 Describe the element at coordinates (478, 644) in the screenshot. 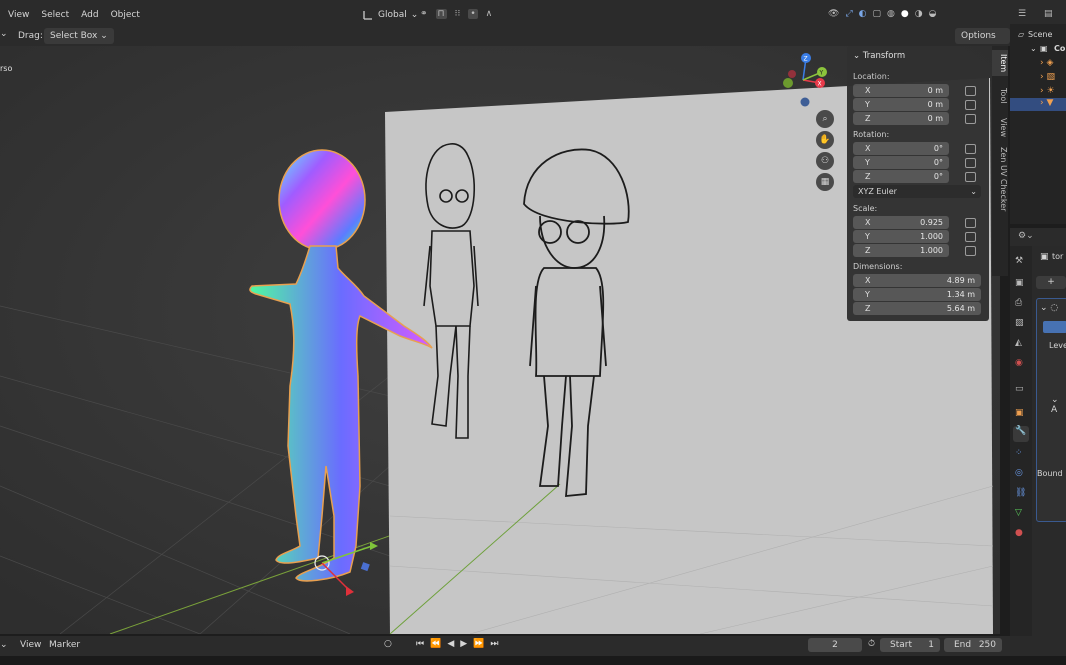

I see `jump-keyframe-forward-icon: ⏩` at that location.